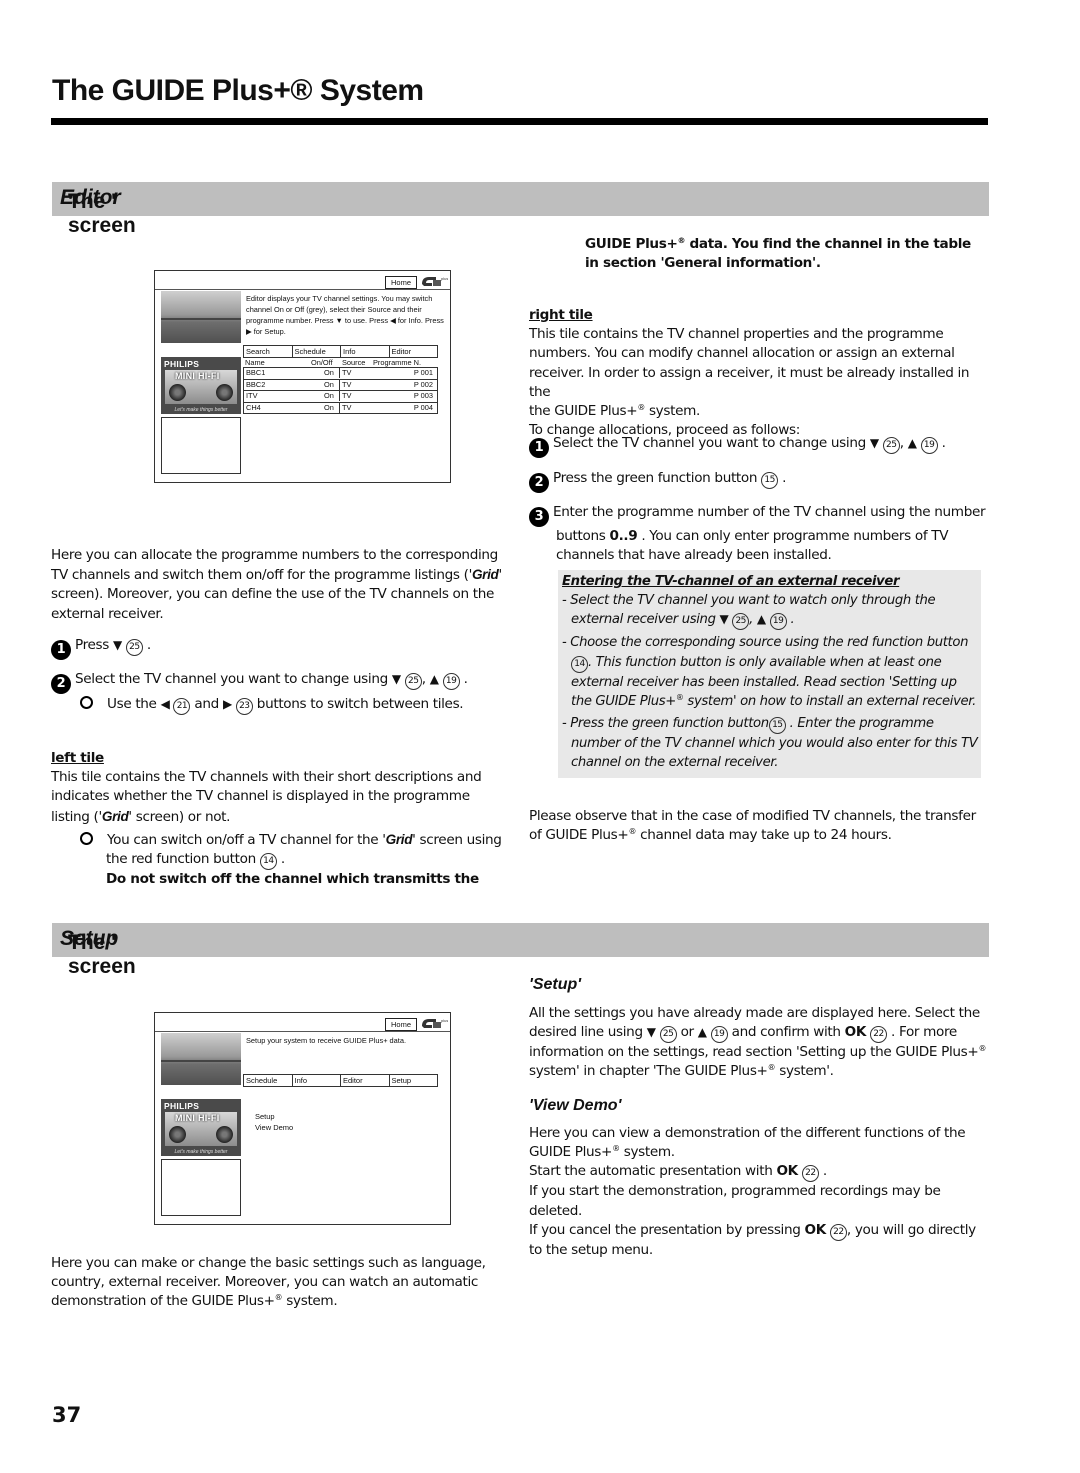  I want to click on text: - Press the green function button, so click(665, 724).